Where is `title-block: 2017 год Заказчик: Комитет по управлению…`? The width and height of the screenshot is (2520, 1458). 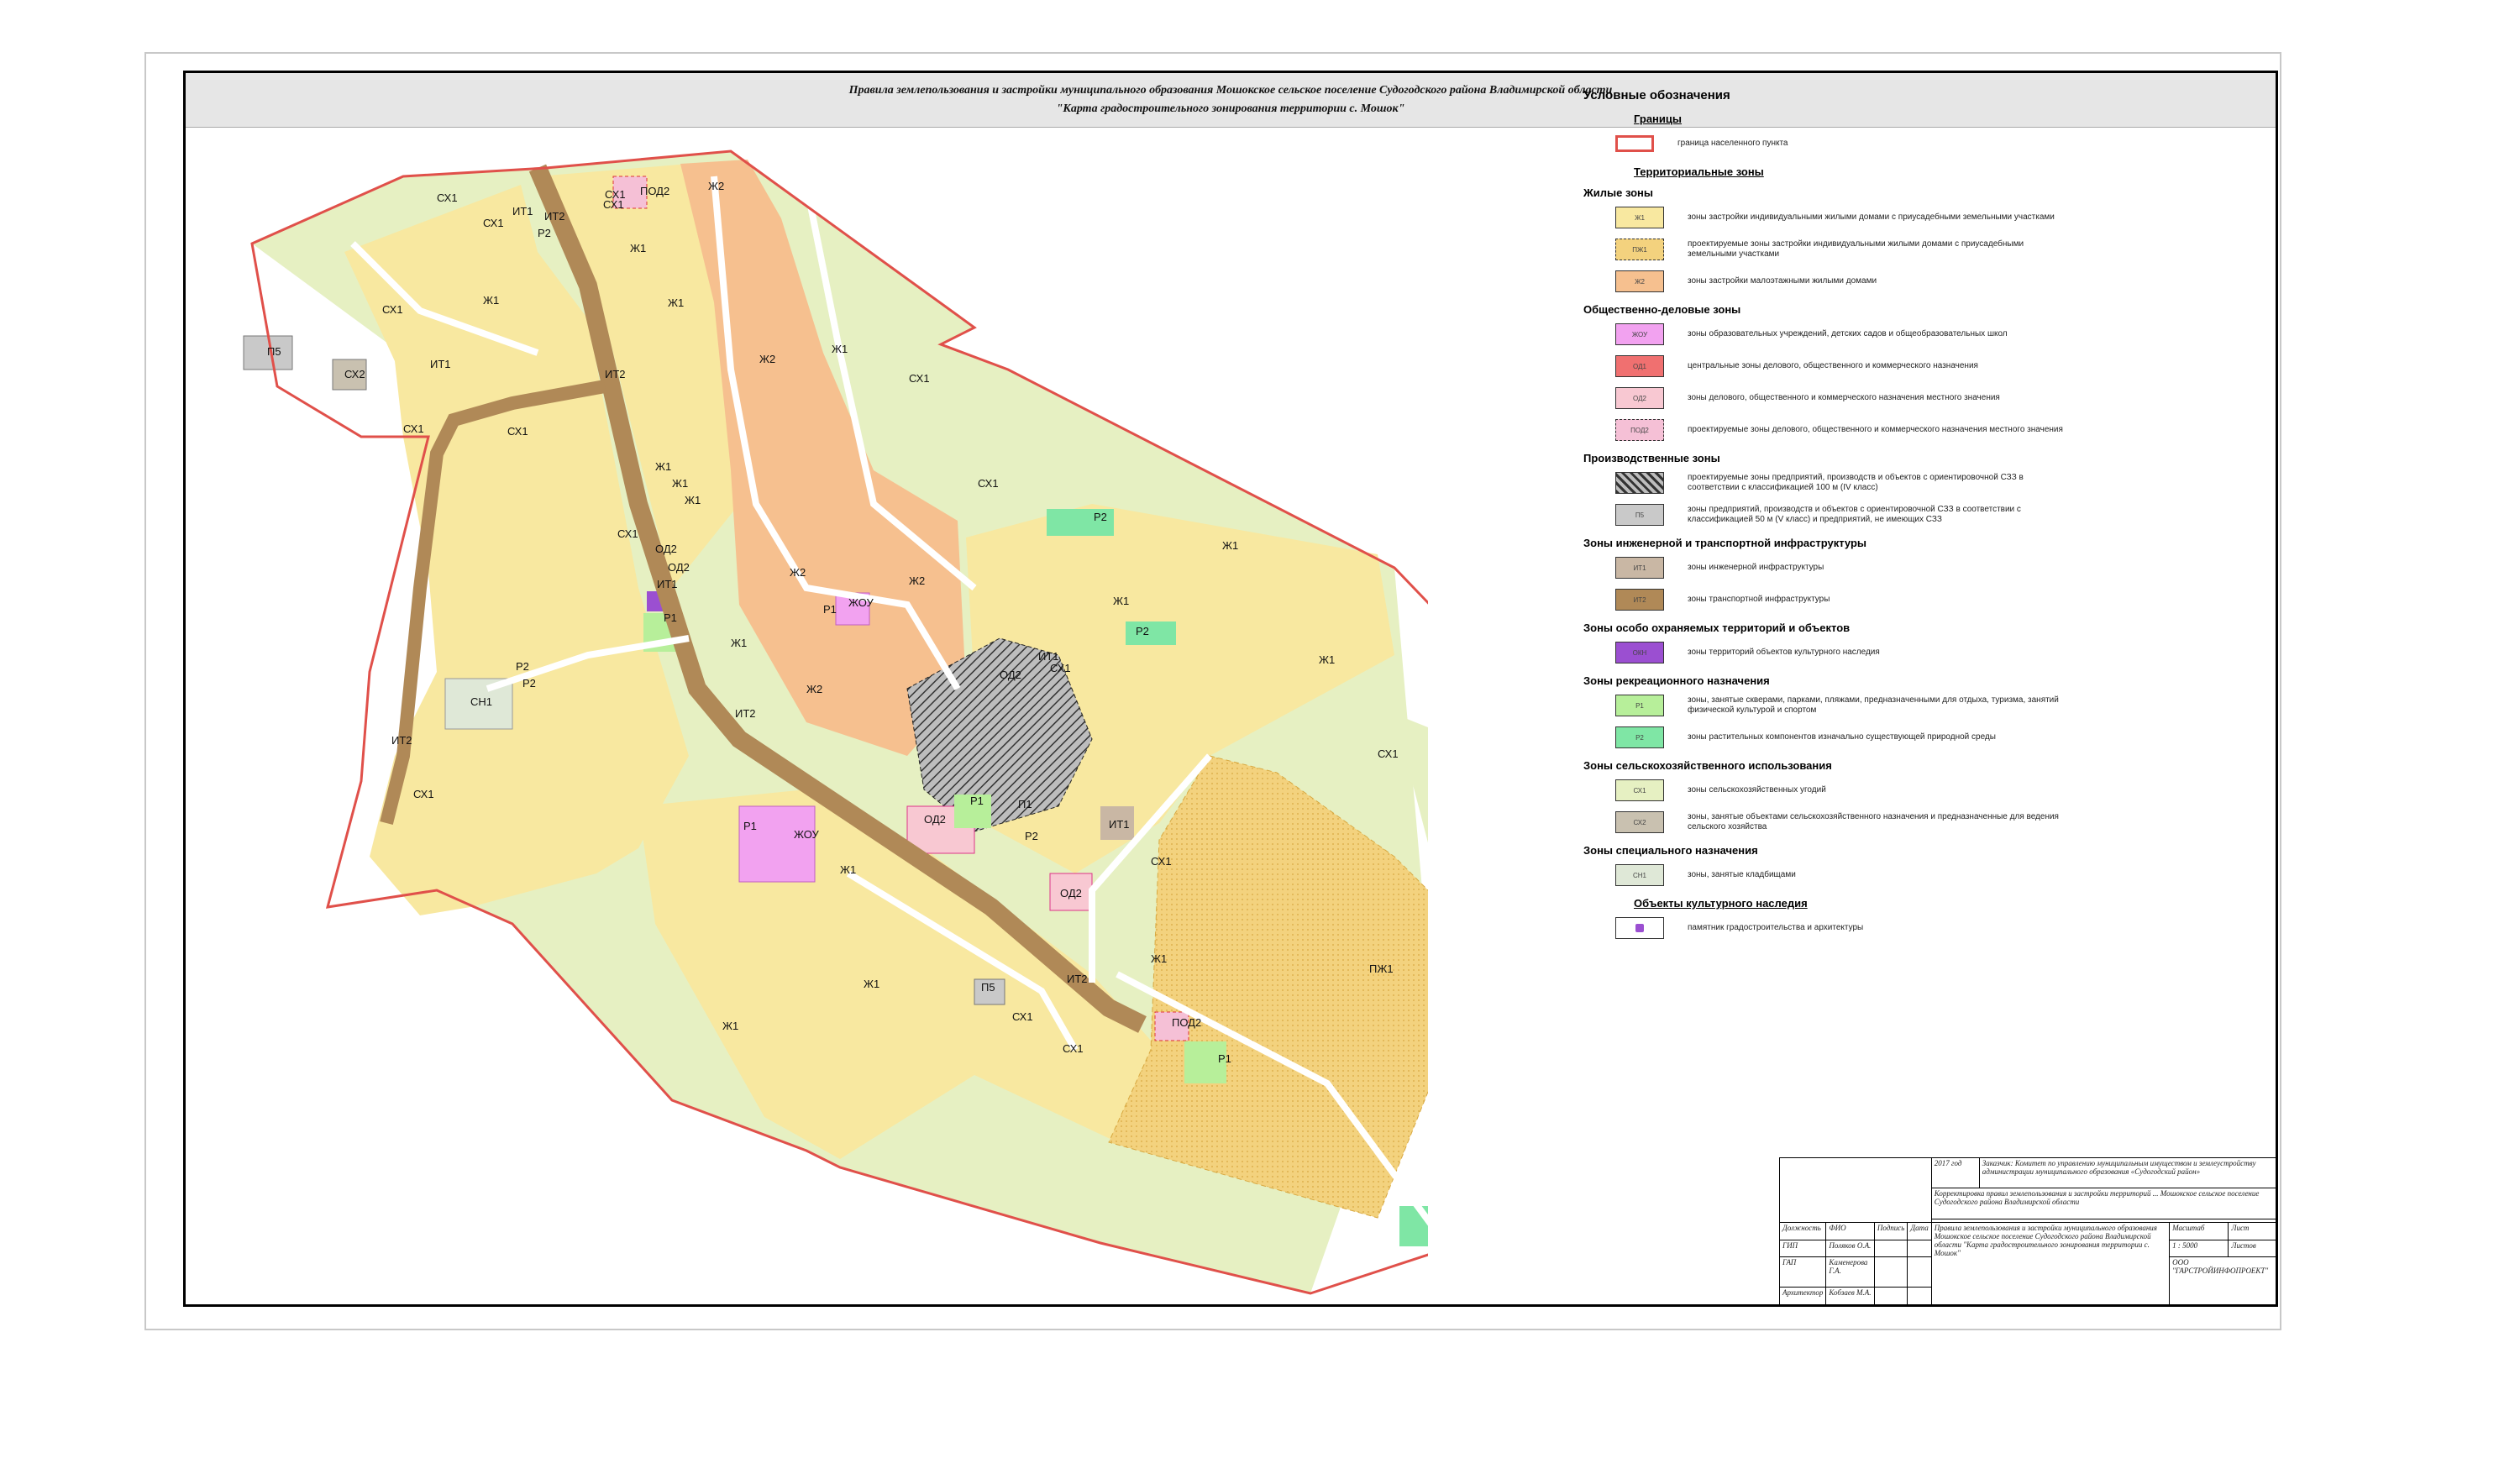
title-block: 2017 год Заказчик: Комитет по управлению… is located at coordinates (2027, 1230).